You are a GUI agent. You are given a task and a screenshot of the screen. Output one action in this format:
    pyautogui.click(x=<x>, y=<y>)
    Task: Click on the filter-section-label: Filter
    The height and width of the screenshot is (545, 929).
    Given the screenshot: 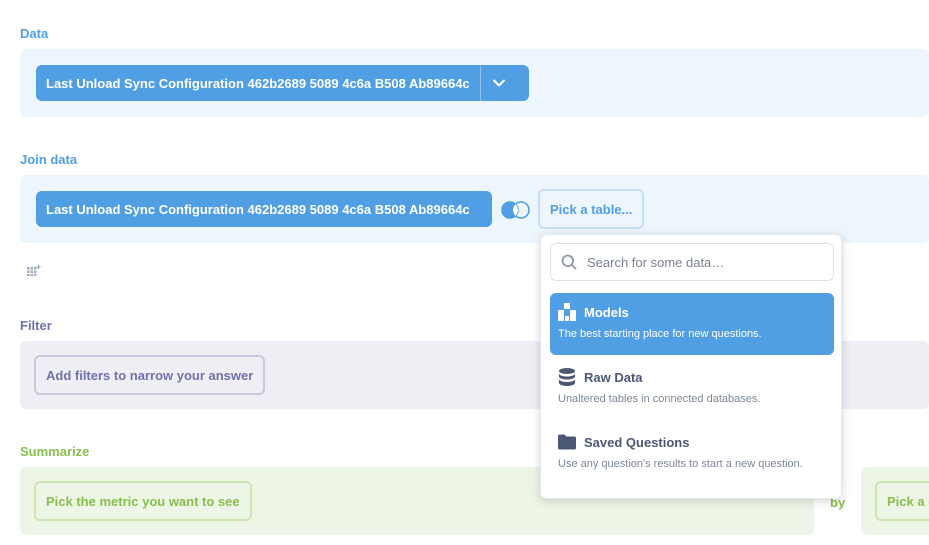 What is the action you would take?
    pyautogui.click(x=36, y=325)
    